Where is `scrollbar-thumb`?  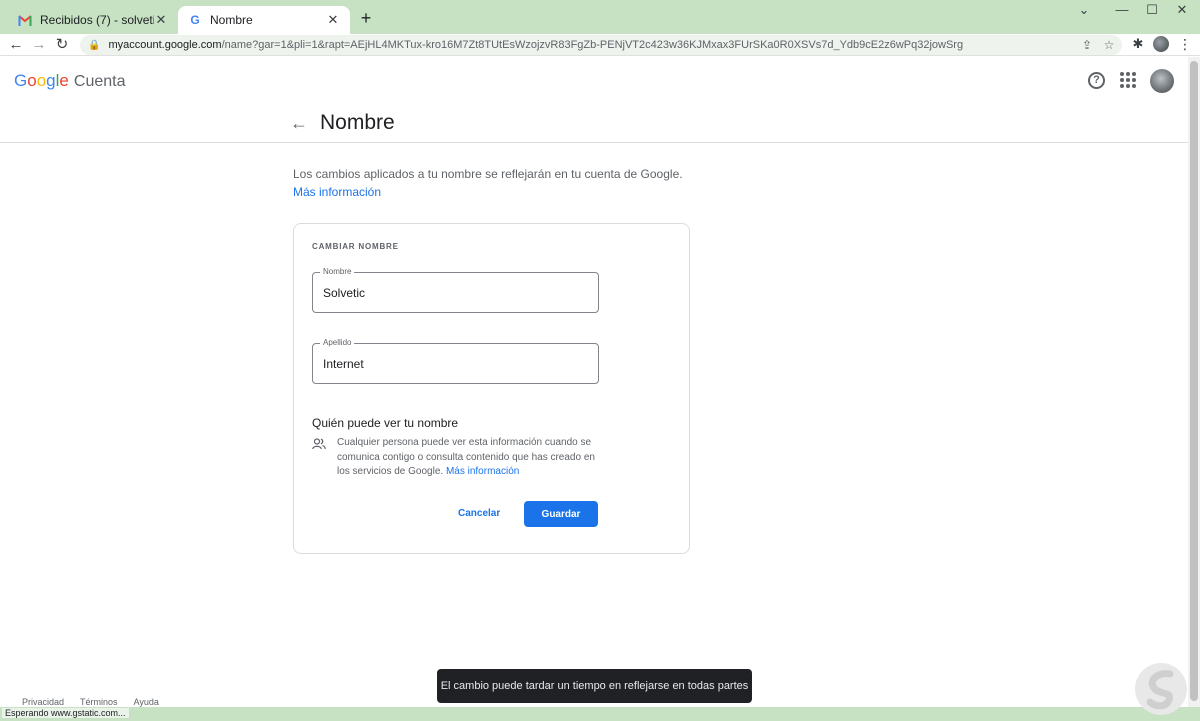
scrollbar-thumb is located at coordinates (1194, 381).